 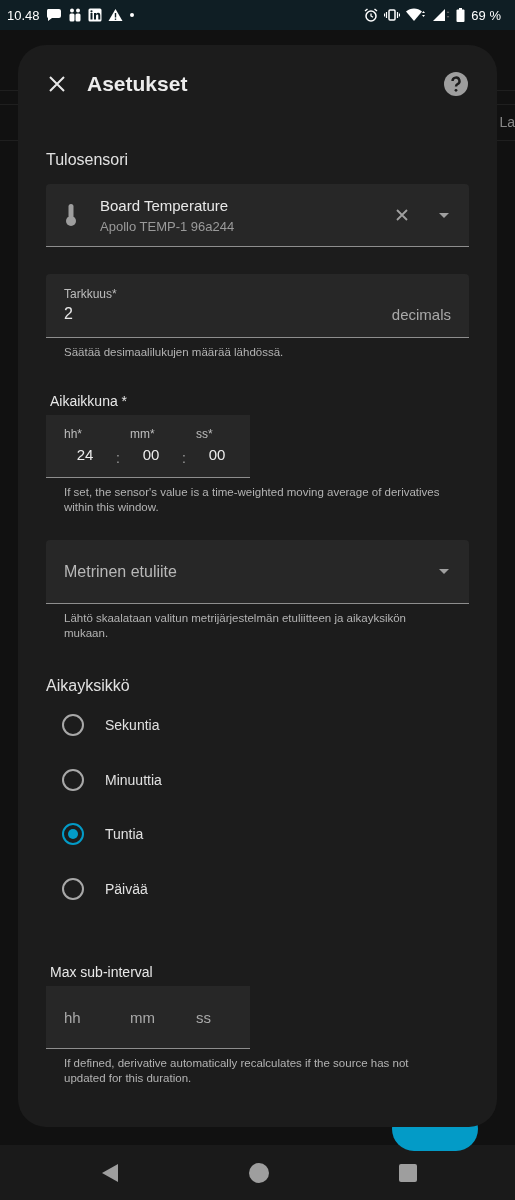 What do you see at coordinates (416, 15) in the screenshot?
I see `wifi-icon` at bounding box center [416, 15].